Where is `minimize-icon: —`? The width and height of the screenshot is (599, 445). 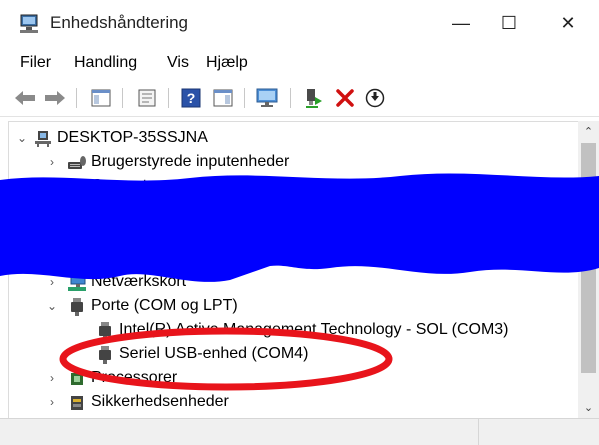 minimize-icon: — is located at coordinates (461, 22).